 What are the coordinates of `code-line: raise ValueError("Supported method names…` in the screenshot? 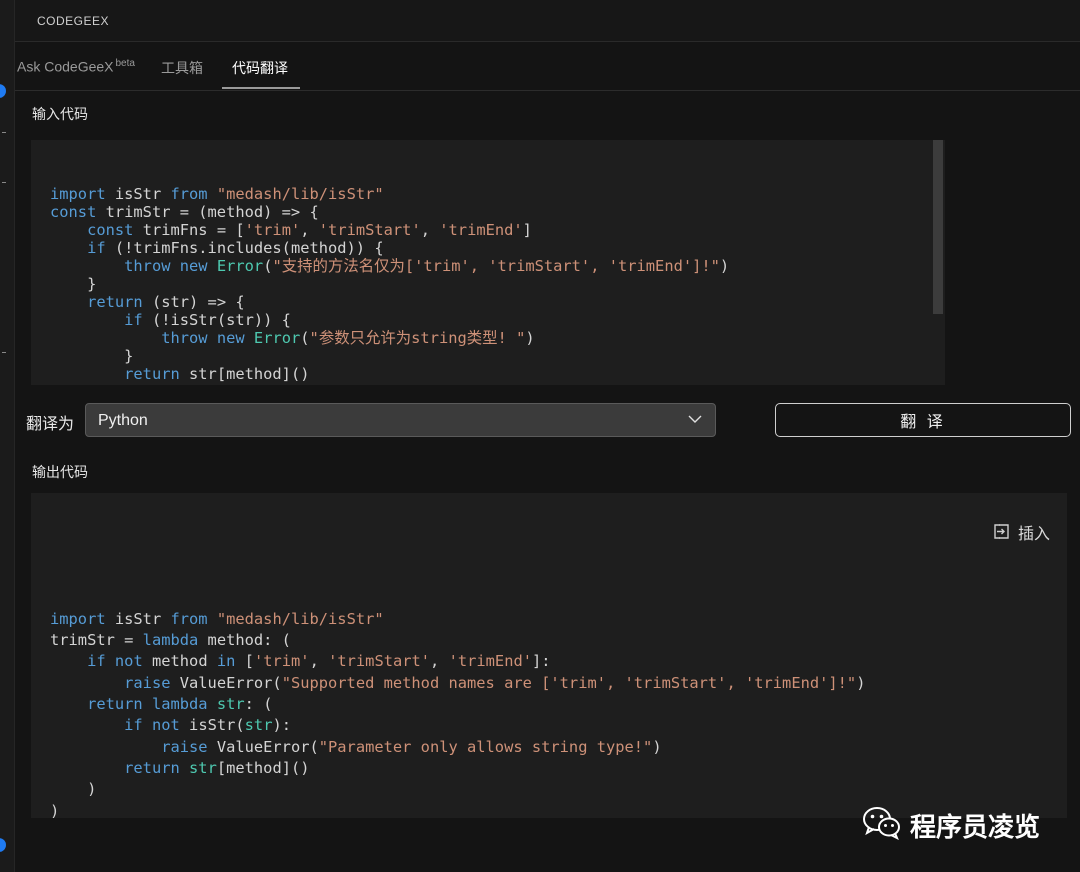 It's located at (558, 683).